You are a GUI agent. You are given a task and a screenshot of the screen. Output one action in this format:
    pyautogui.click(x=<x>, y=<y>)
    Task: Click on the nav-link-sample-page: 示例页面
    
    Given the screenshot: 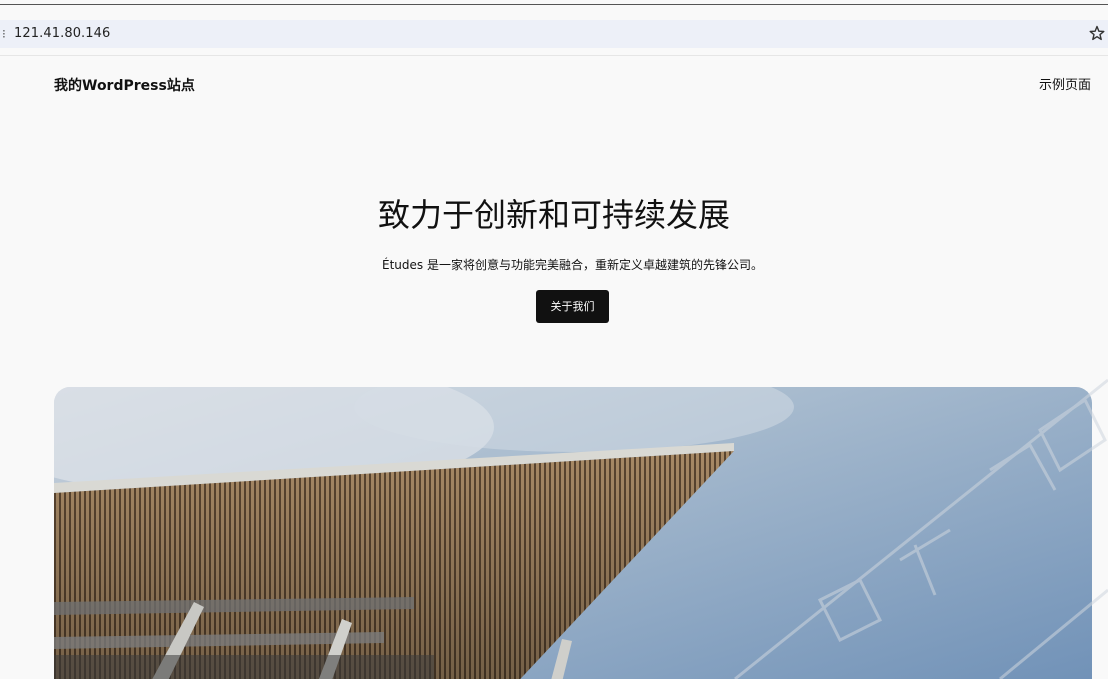 What is the action you would take?
    pyautogui.click(x=1065, y=86)
    